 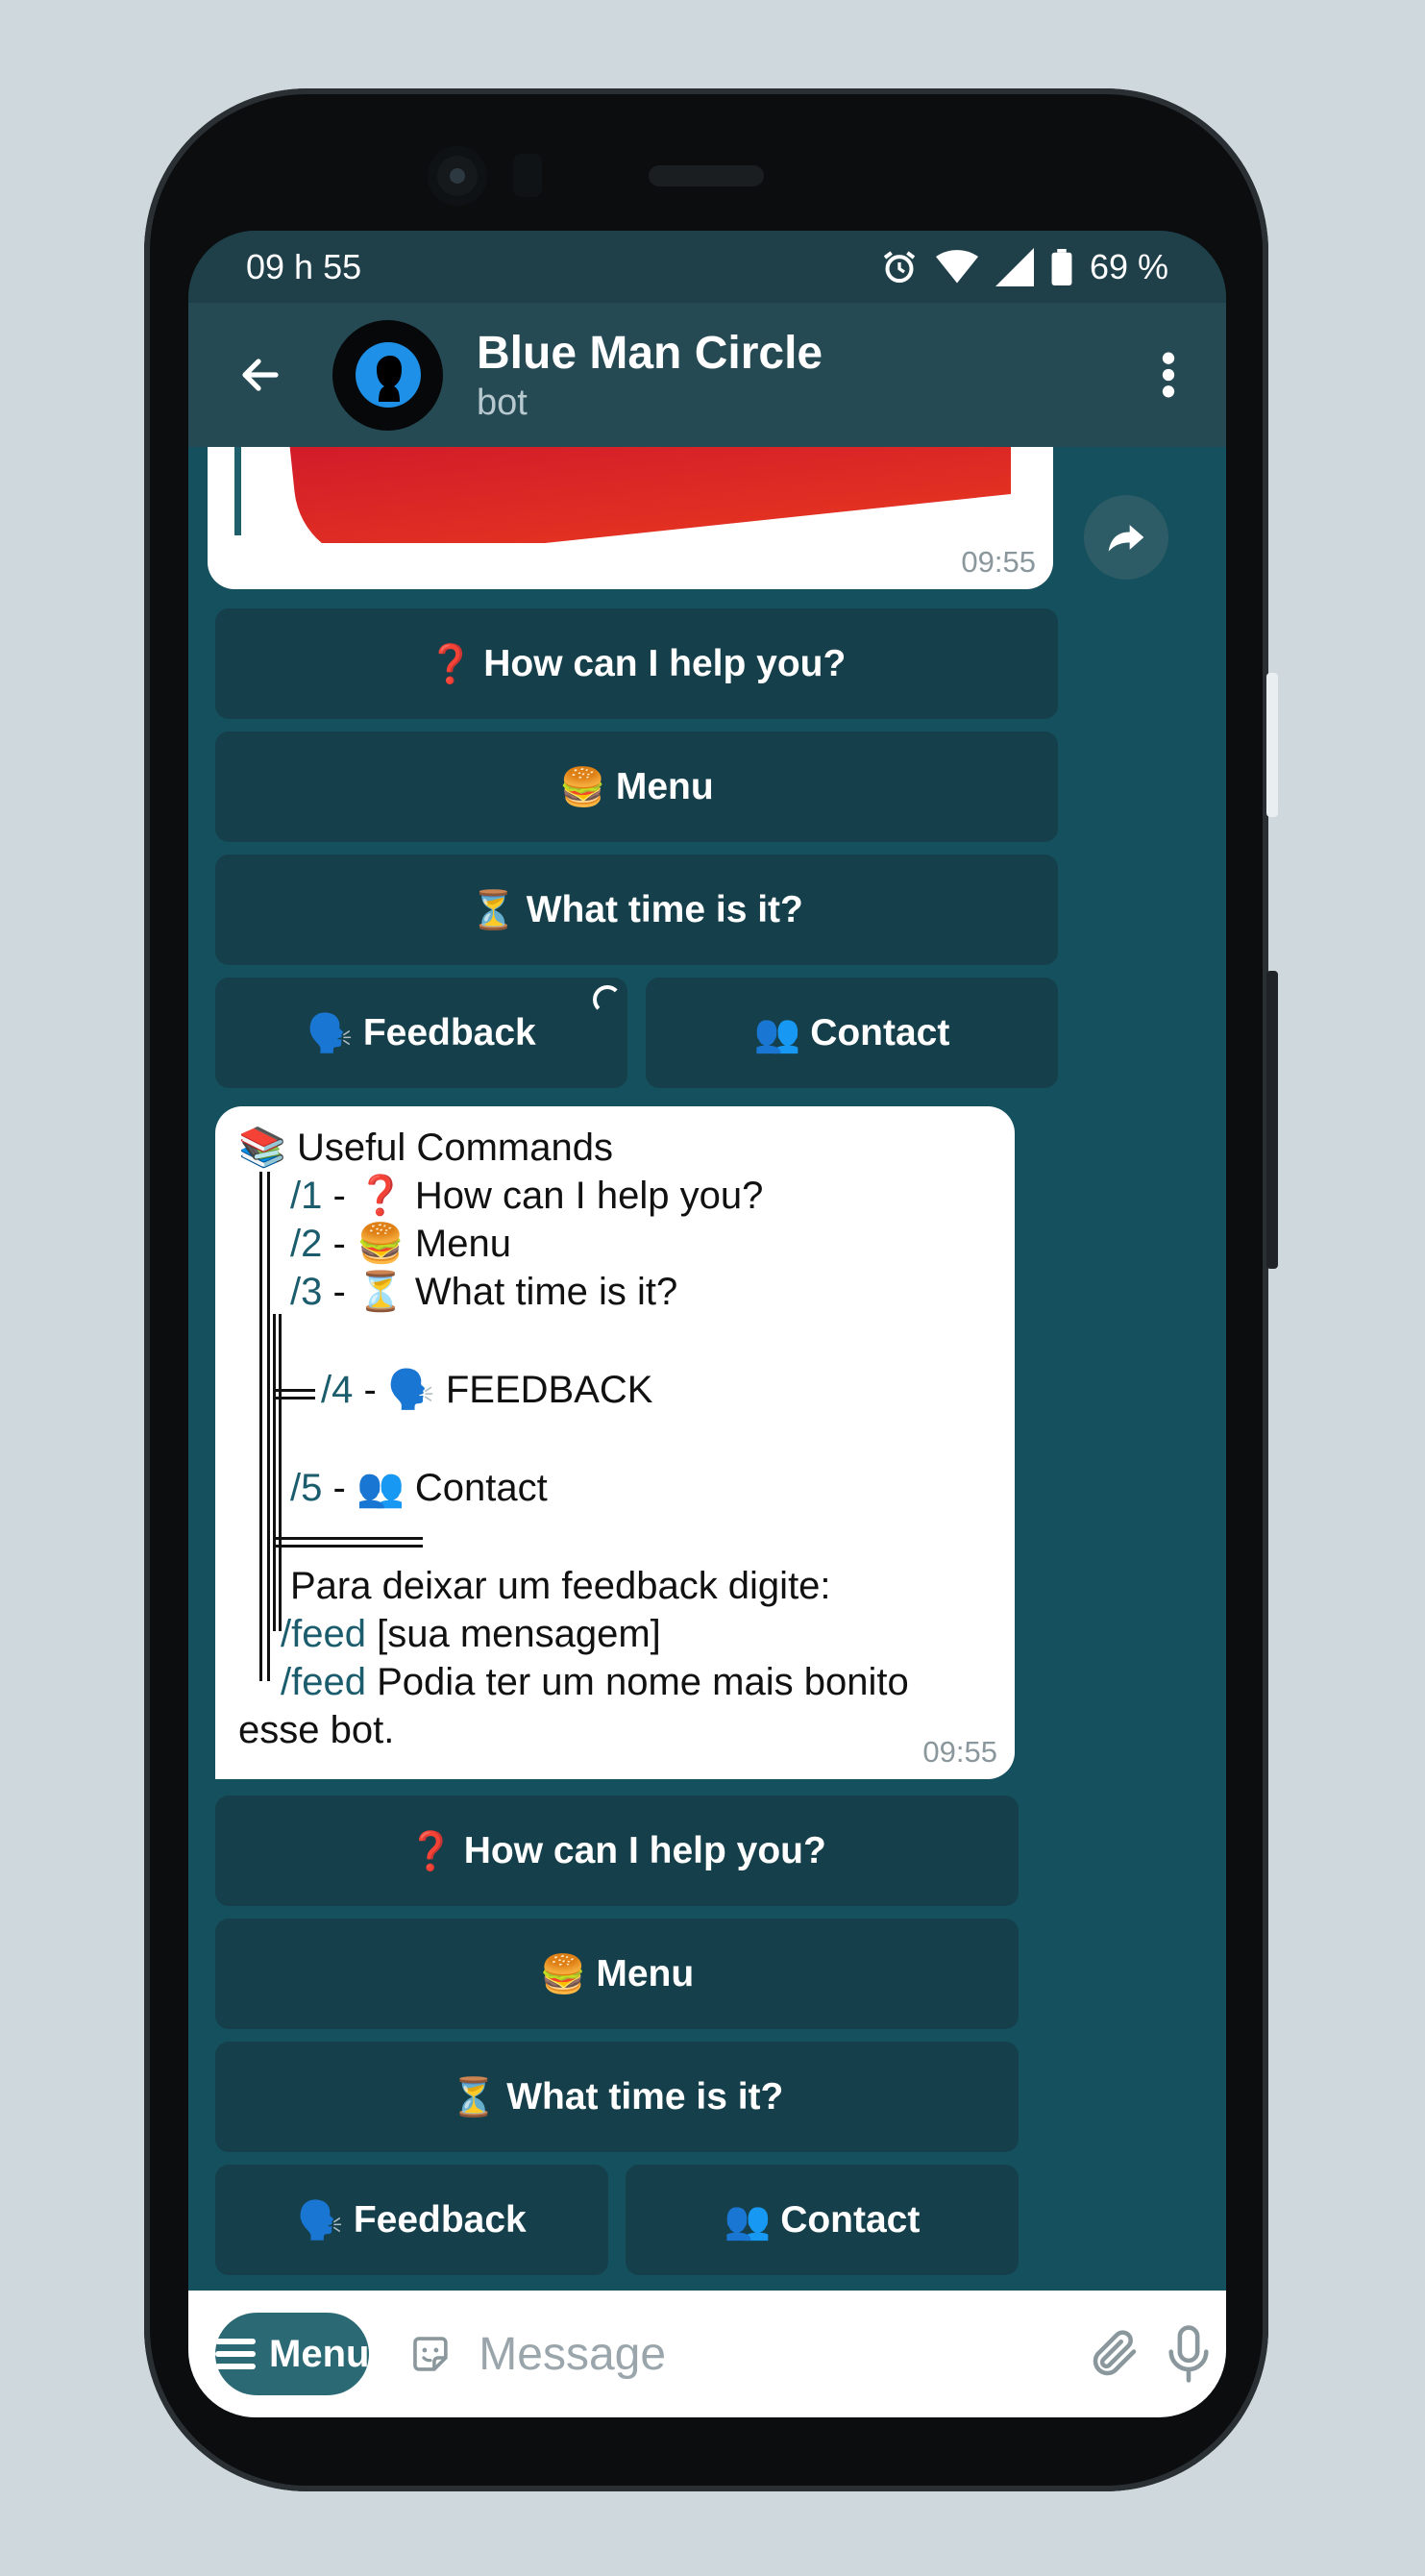 I want to click on attach-button, so click(x=1114, y=2354).